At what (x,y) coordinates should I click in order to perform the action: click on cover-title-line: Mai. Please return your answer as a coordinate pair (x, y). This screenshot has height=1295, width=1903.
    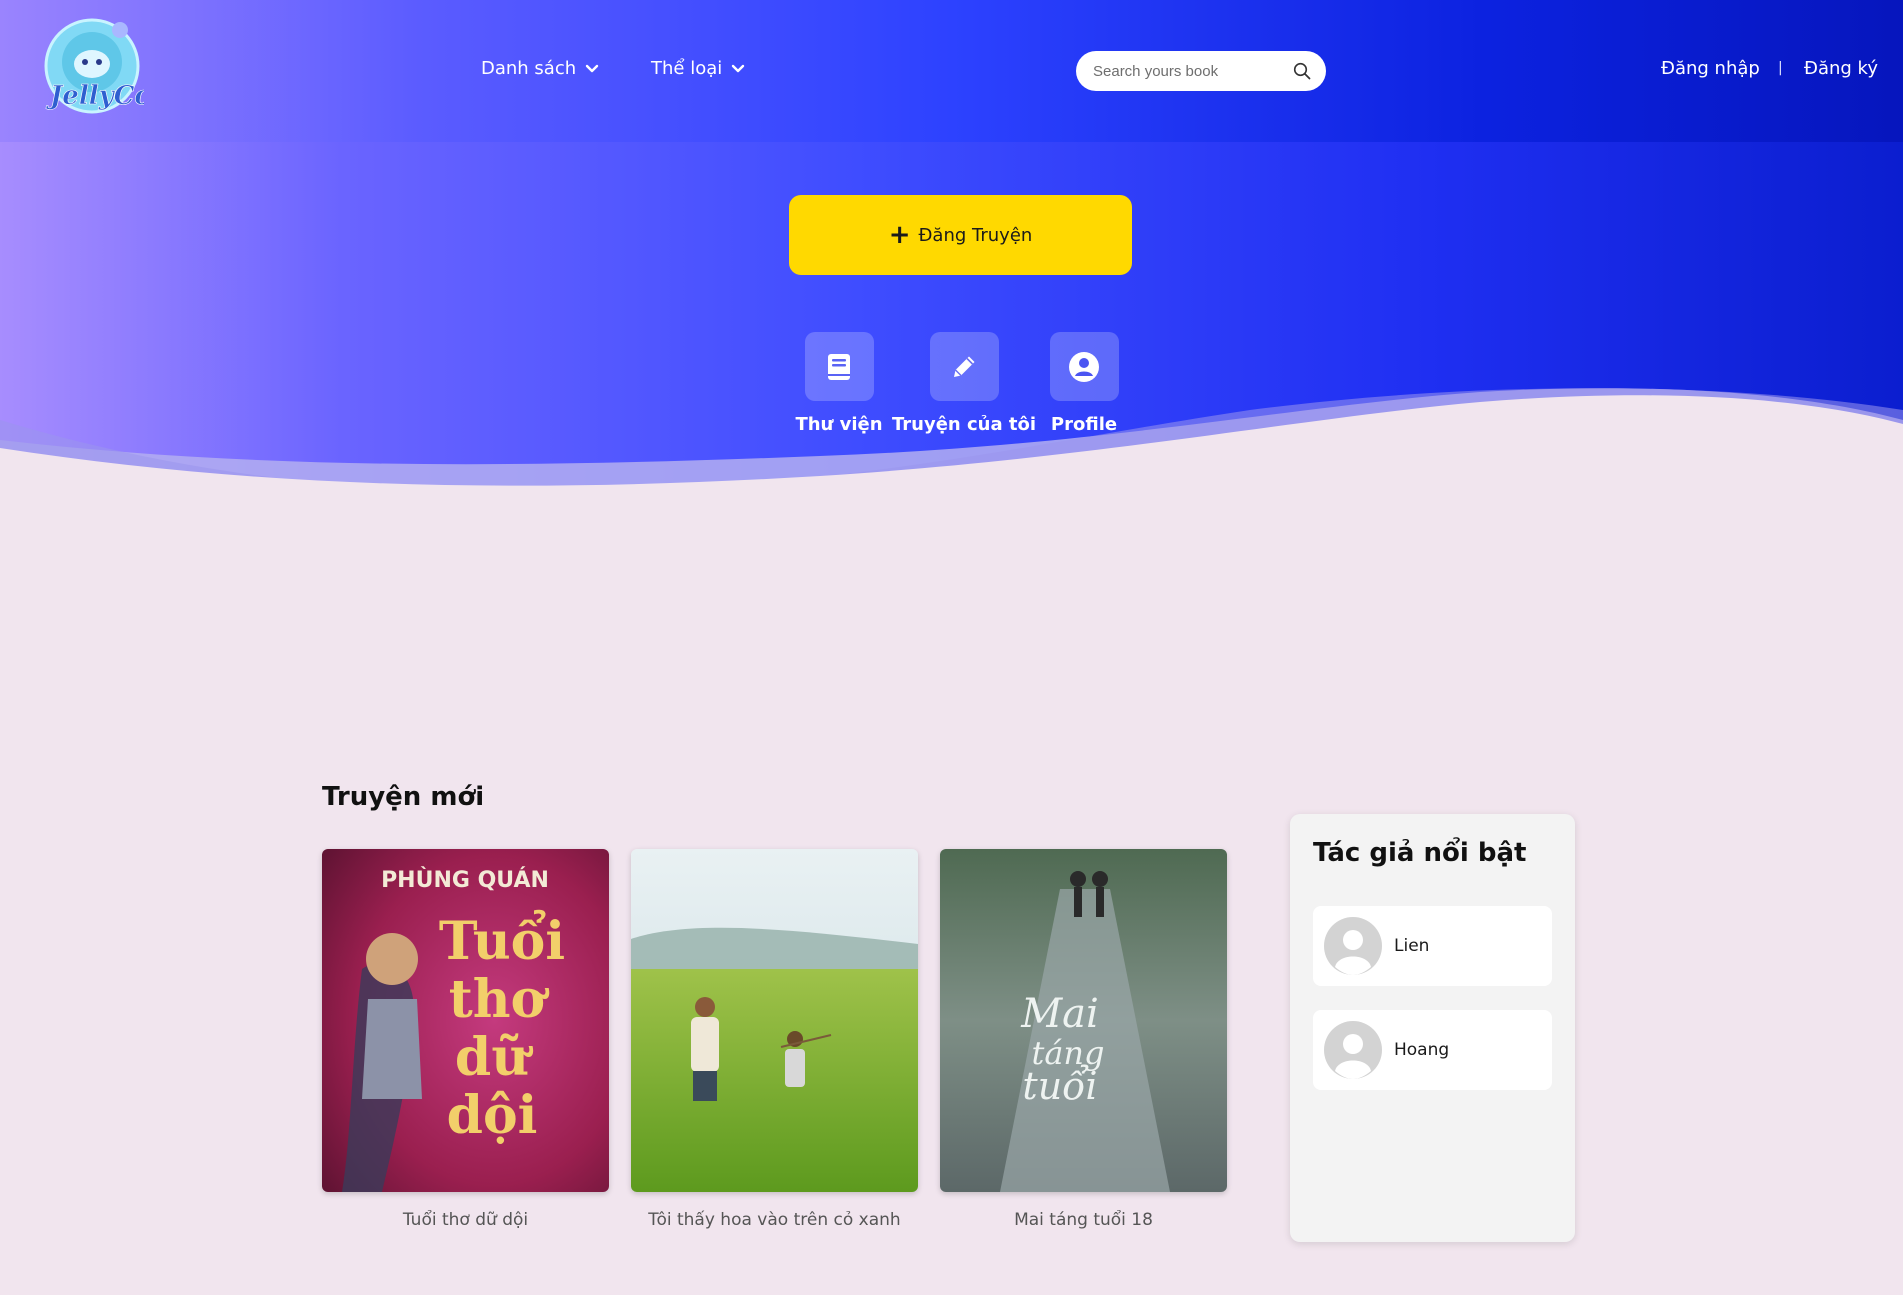
    Looking at the image, I should click on (1059, 1014).